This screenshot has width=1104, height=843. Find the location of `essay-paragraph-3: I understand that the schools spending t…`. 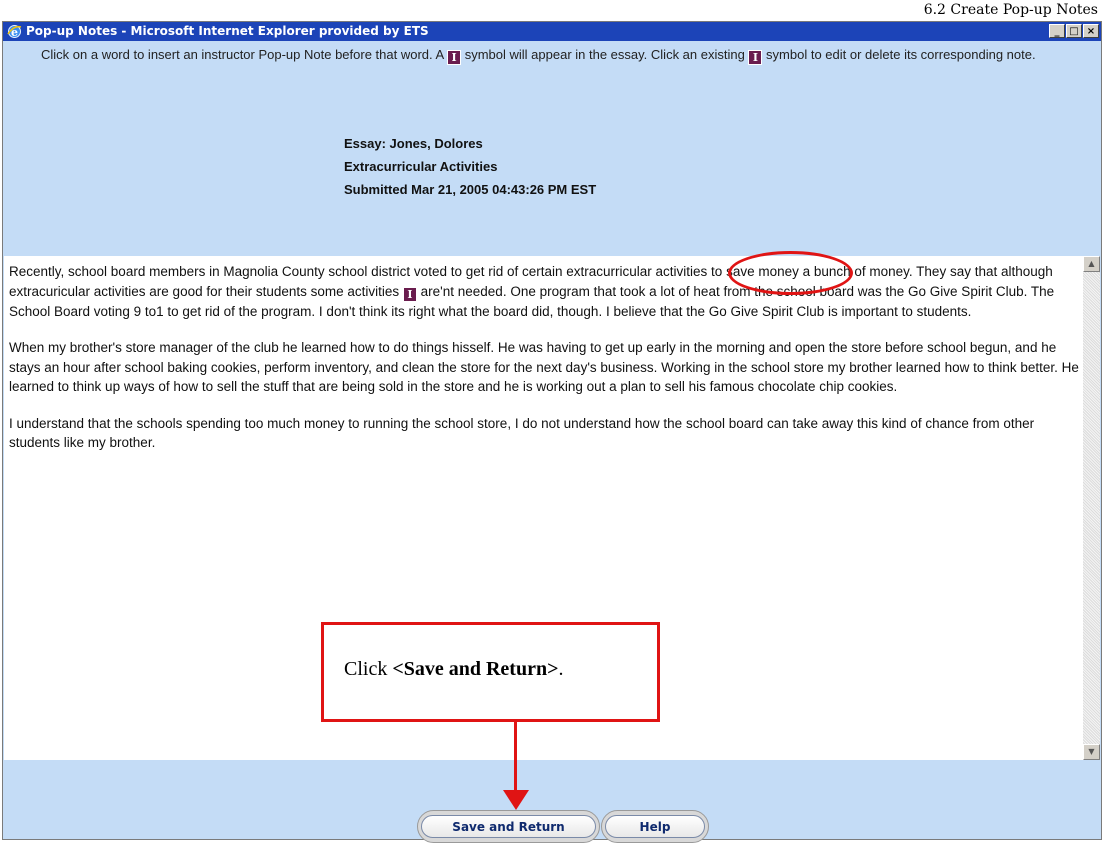

essay-paragraph-3: I understand that the schools spending t… is located at coordinates (545, 433).